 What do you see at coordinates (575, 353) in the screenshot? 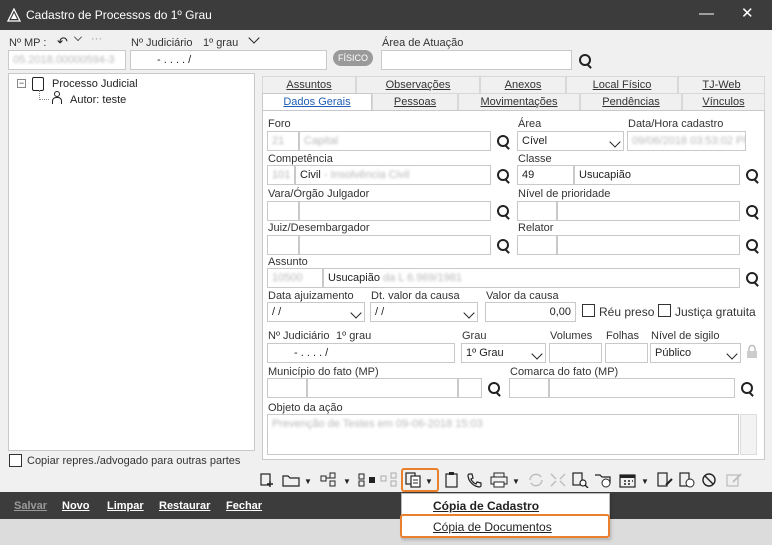
I see `volumes-input` at bounding box center [575, 353].